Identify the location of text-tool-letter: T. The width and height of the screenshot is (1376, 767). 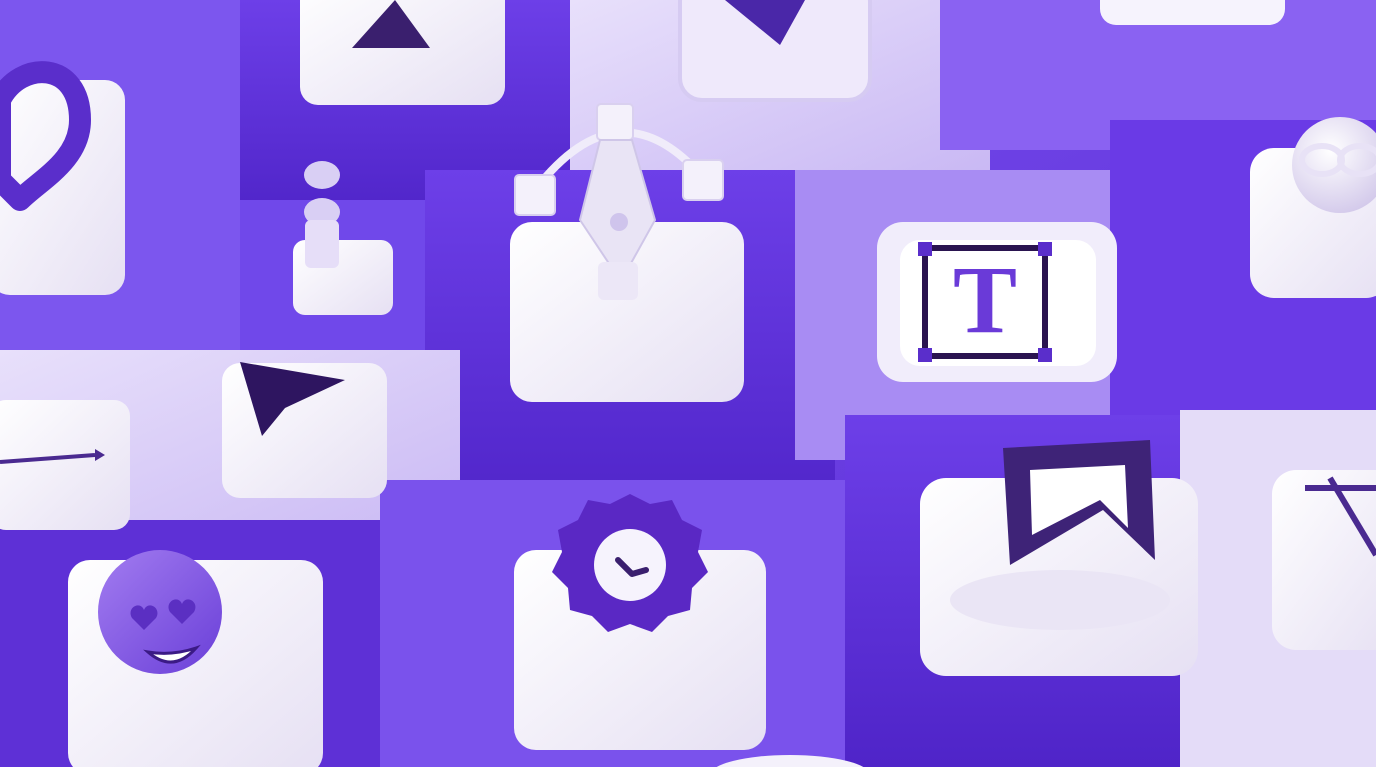
(985, 299).